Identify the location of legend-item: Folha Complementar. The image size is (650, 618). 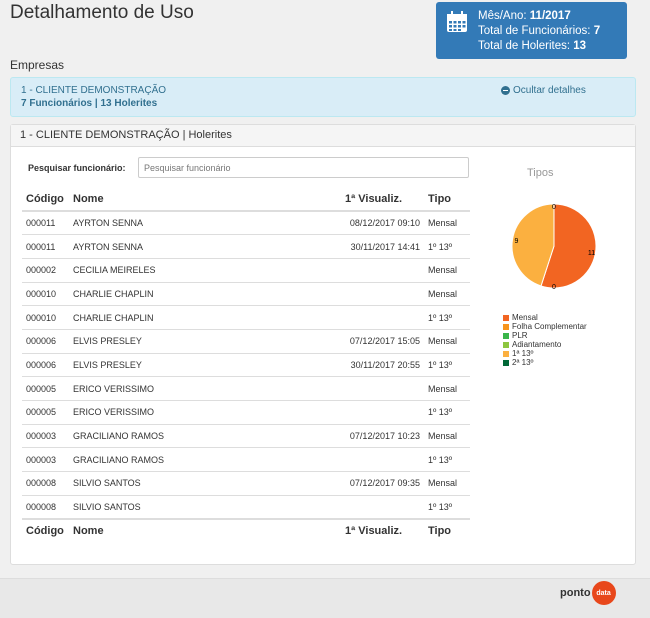
(545, 326).